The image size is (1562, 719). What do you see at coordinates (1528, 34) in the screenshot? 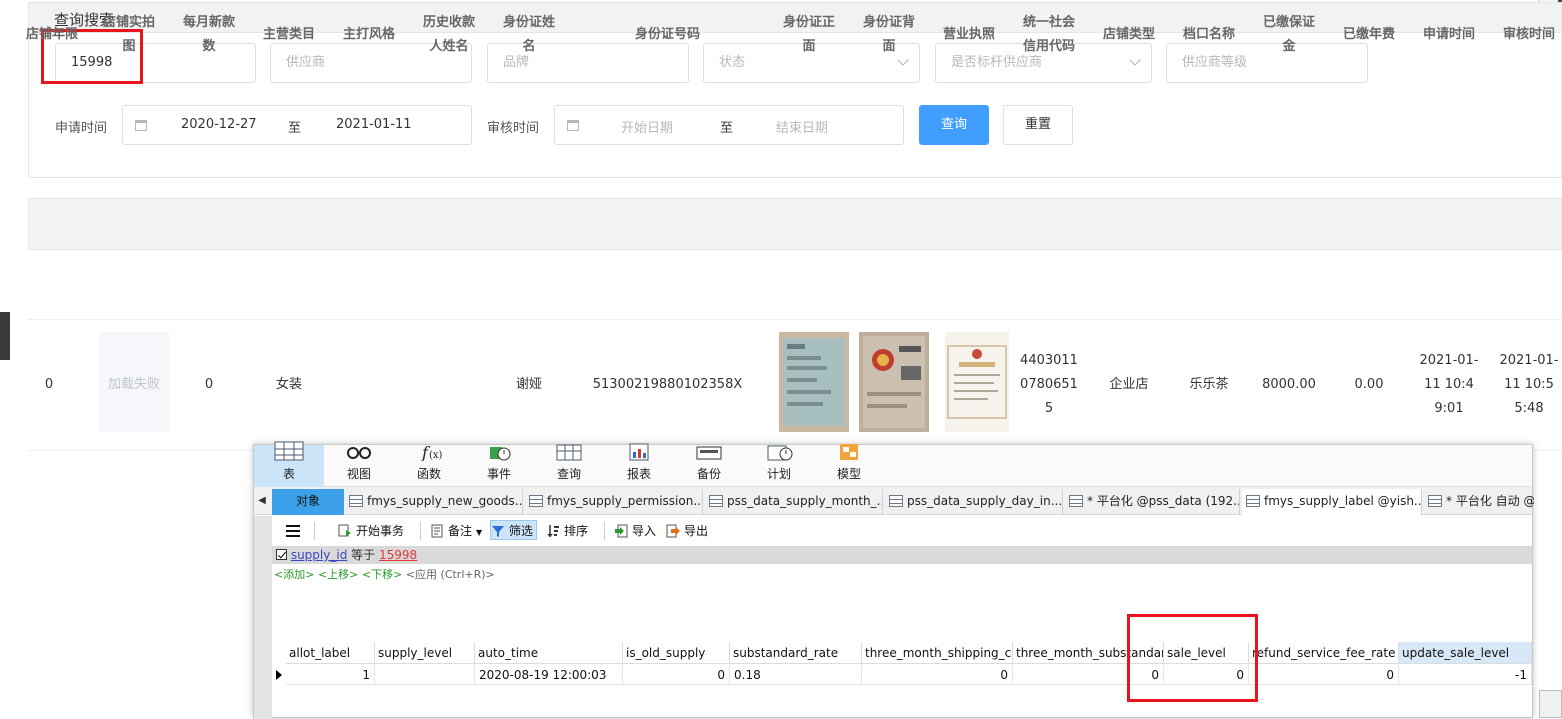
I see `col-header-text: 审核时间` at bounding box center [1528, 34].